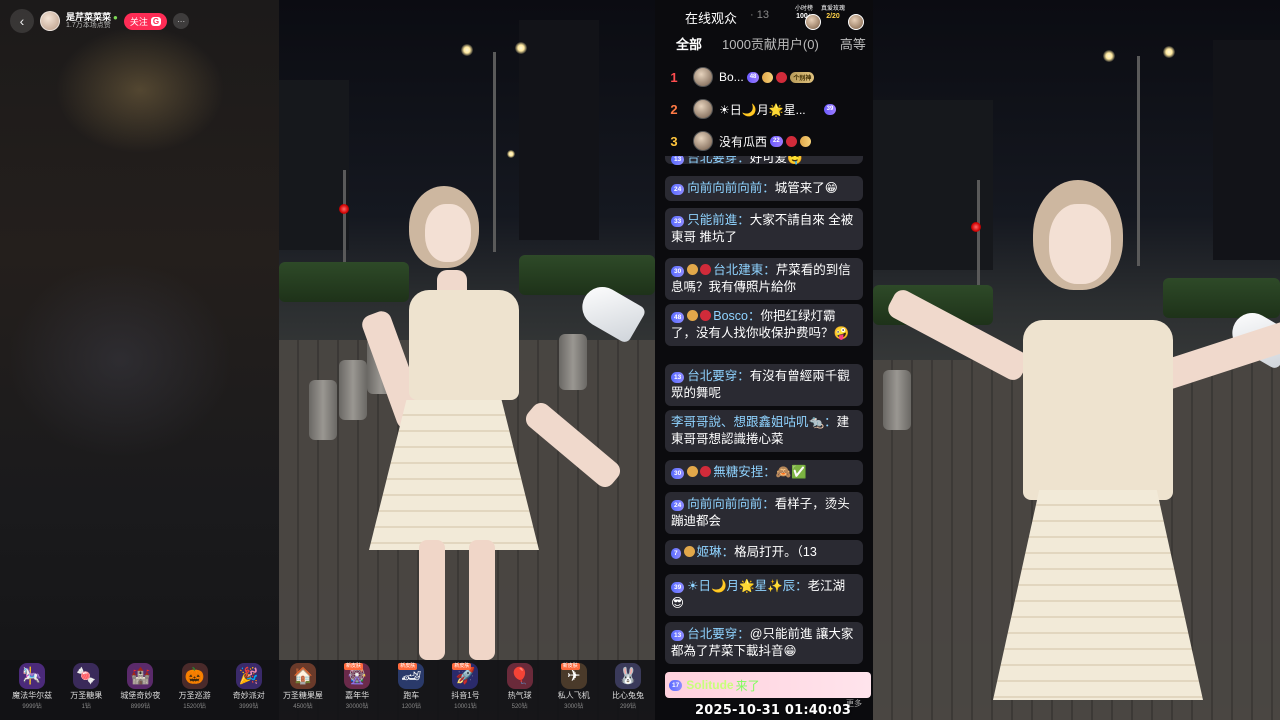 This screenshot has width=1280, height=720. What do you see at coordinates (89, 16) in the screenshot?
I see `host-name: 是芹菜菜菜` at bounding box center [89, 16].